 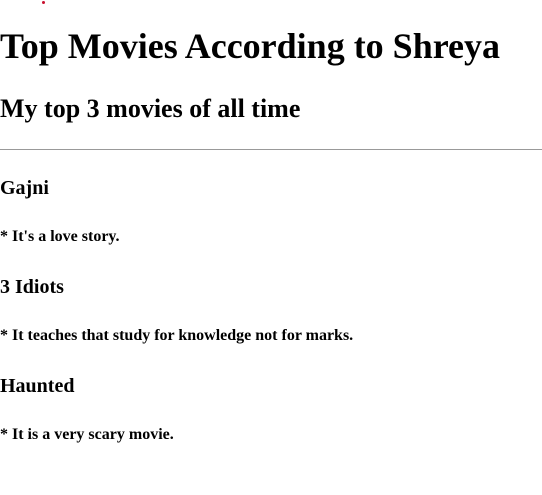 What do you see at coordinates (32, 287) in the screenshot?
I see `movie-title: 3 Idiots` at bounding box center [32, 287].